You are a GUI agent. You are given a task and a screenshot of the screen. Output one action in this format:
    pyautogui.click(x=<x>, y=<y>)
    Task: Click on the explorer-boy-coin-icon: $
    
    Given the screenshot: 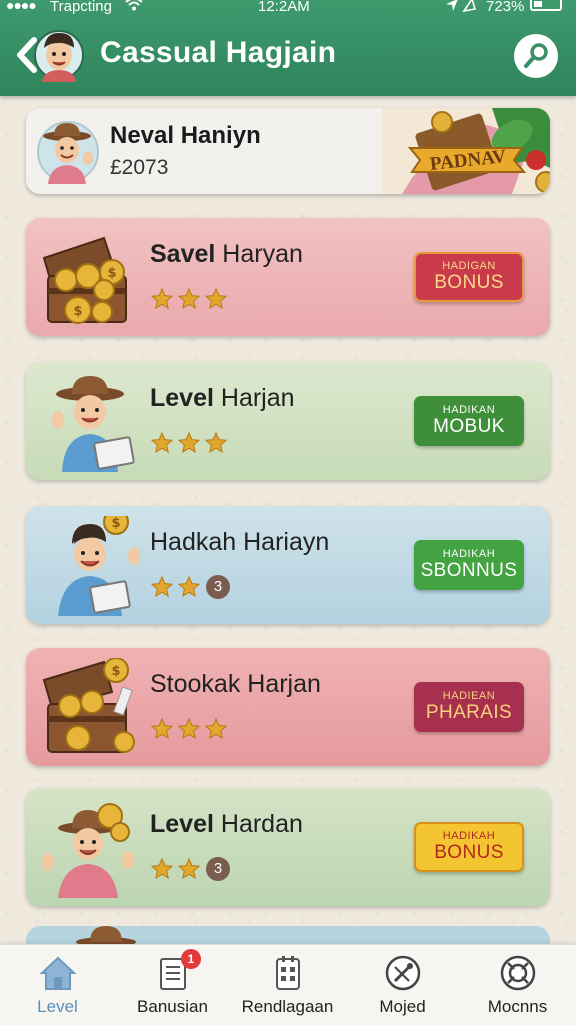 What is the action you would take?
    pyautogui.click(x=90, y=562)
    